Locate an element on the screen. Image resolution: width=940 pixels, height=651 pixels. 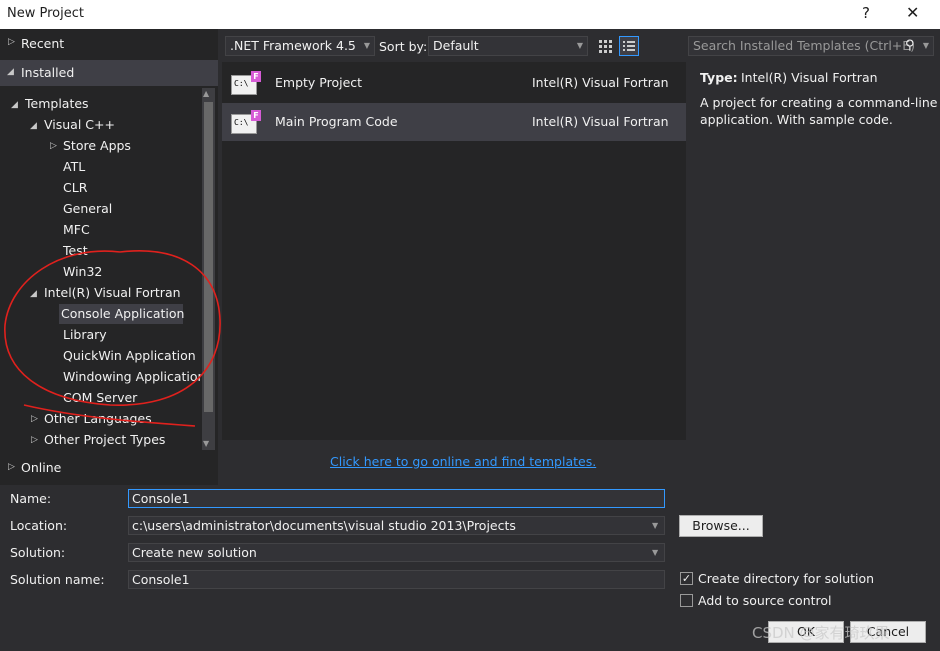
details-type-value: Intel(R) Visual Fortran is located at coordinates (809, 77).